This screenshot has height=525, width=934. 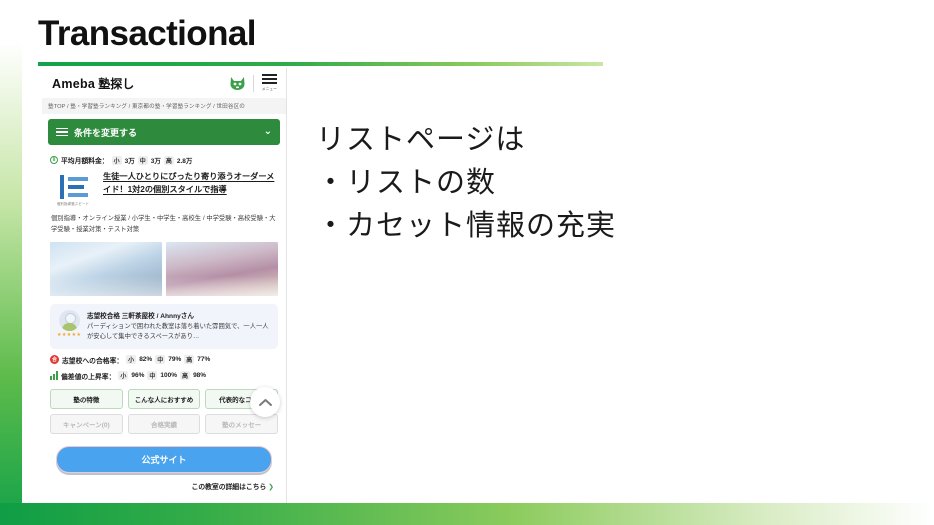 What do you see at coordinates (54, 160) in the screenshot?
I see `yen-coin-icon: ¥` at bounding box center [54, 160].